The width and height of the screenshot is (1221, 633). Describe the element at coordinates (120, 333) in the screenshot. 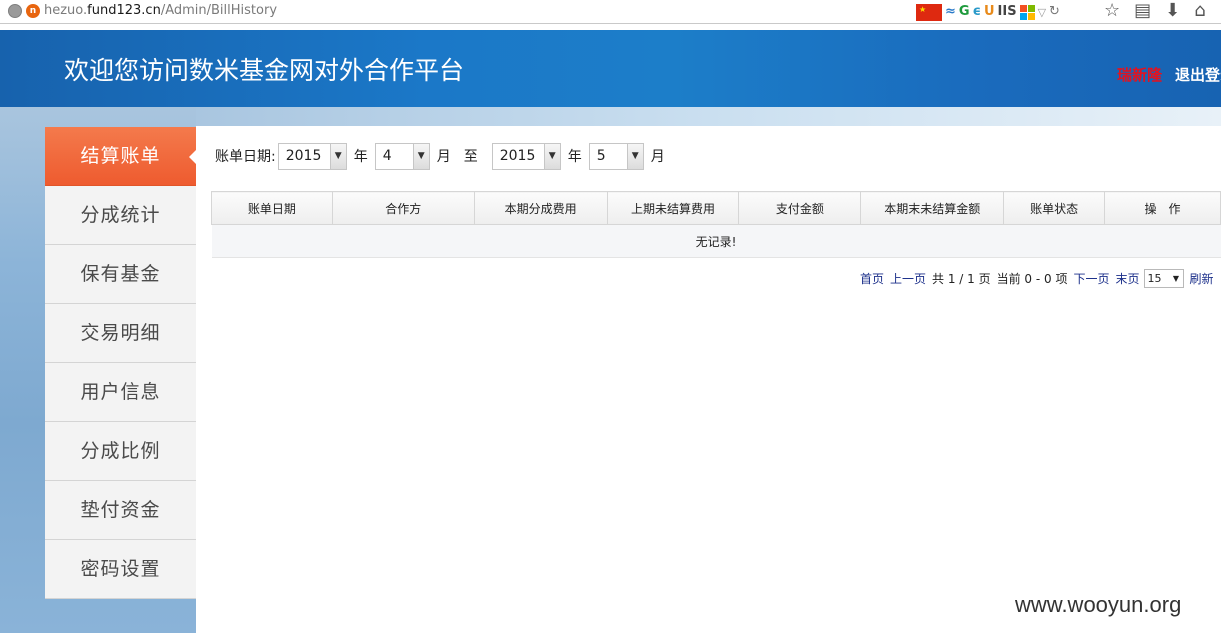

I see `sidebar-item-transaction-details: 交易明细` at that location.